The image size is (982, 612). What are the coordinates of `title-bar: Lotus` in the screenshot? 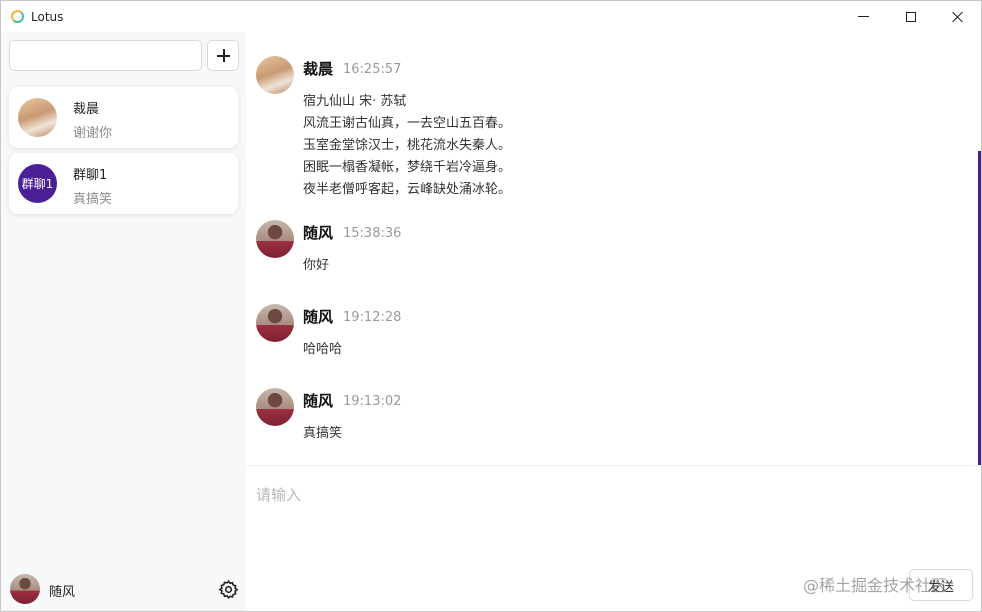 It's located at (491, 16).